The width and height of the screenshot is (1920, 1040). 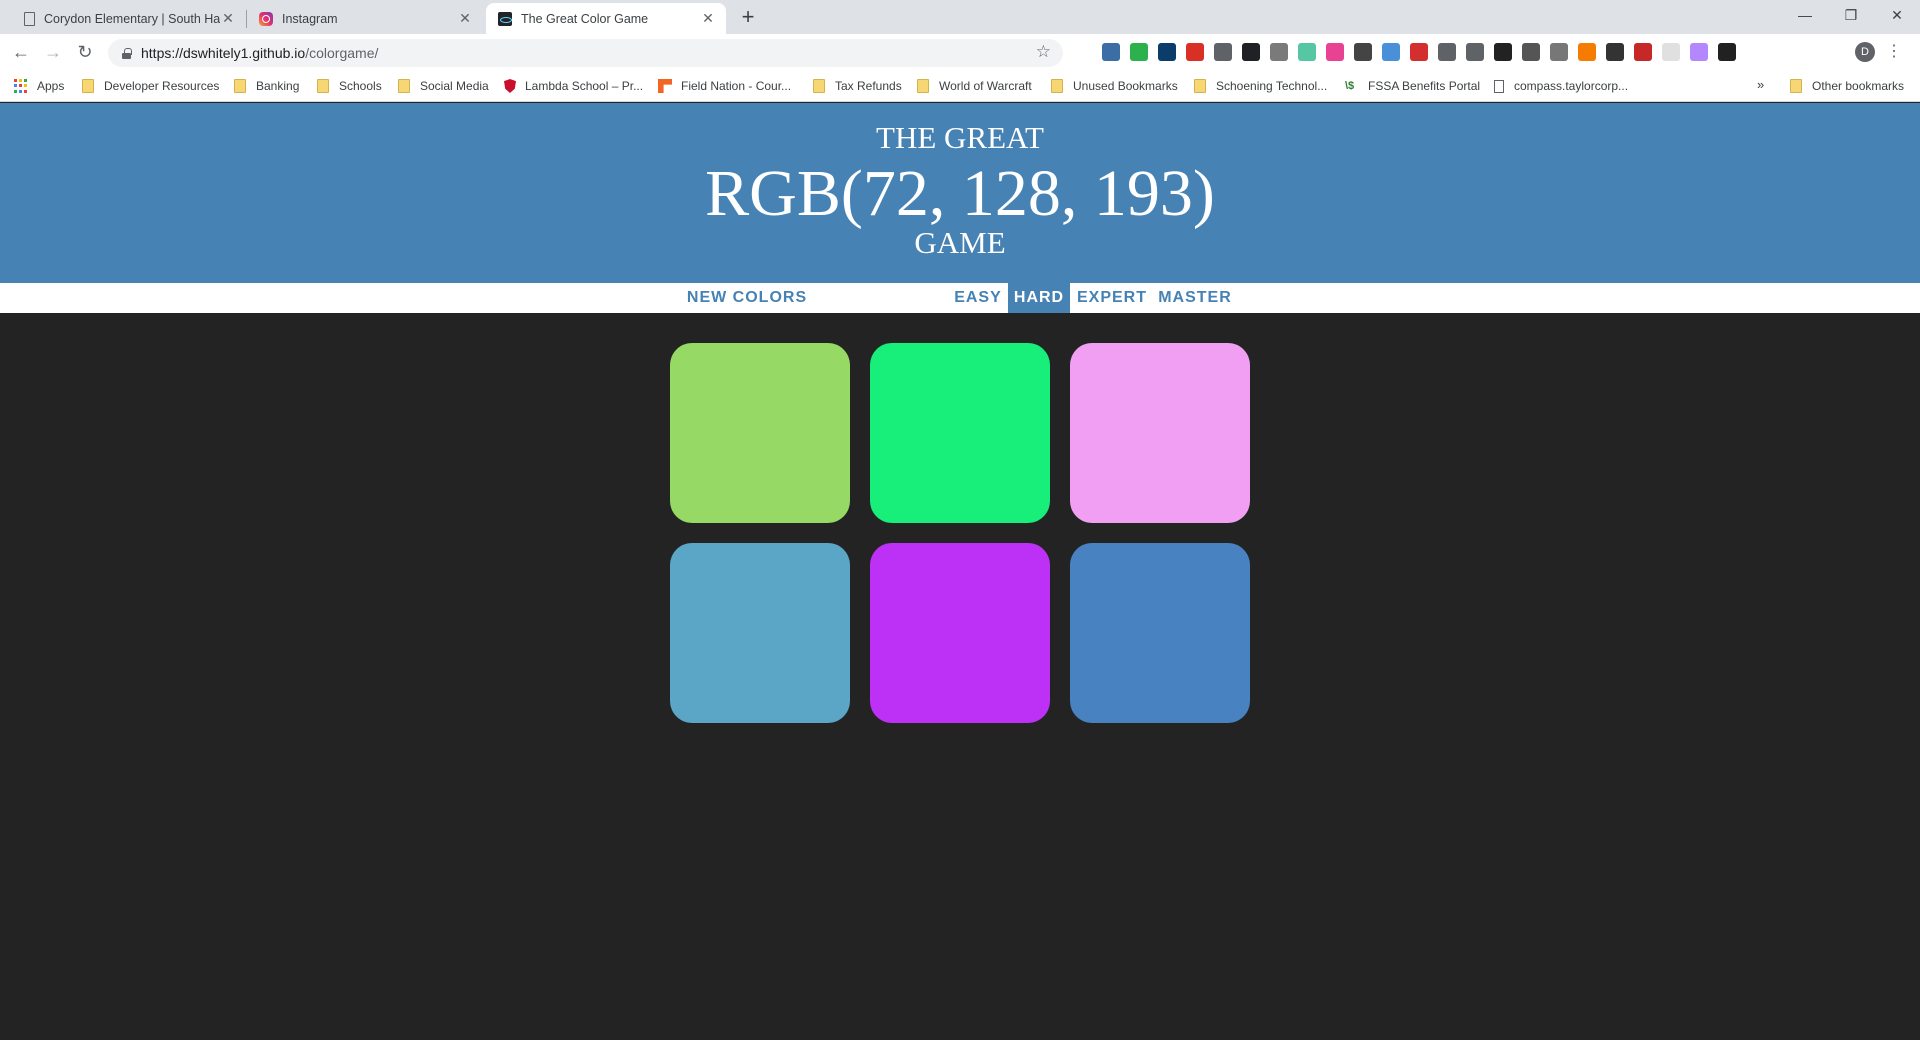 I want to click on back-icon: ←, so click(x=21, y=52).